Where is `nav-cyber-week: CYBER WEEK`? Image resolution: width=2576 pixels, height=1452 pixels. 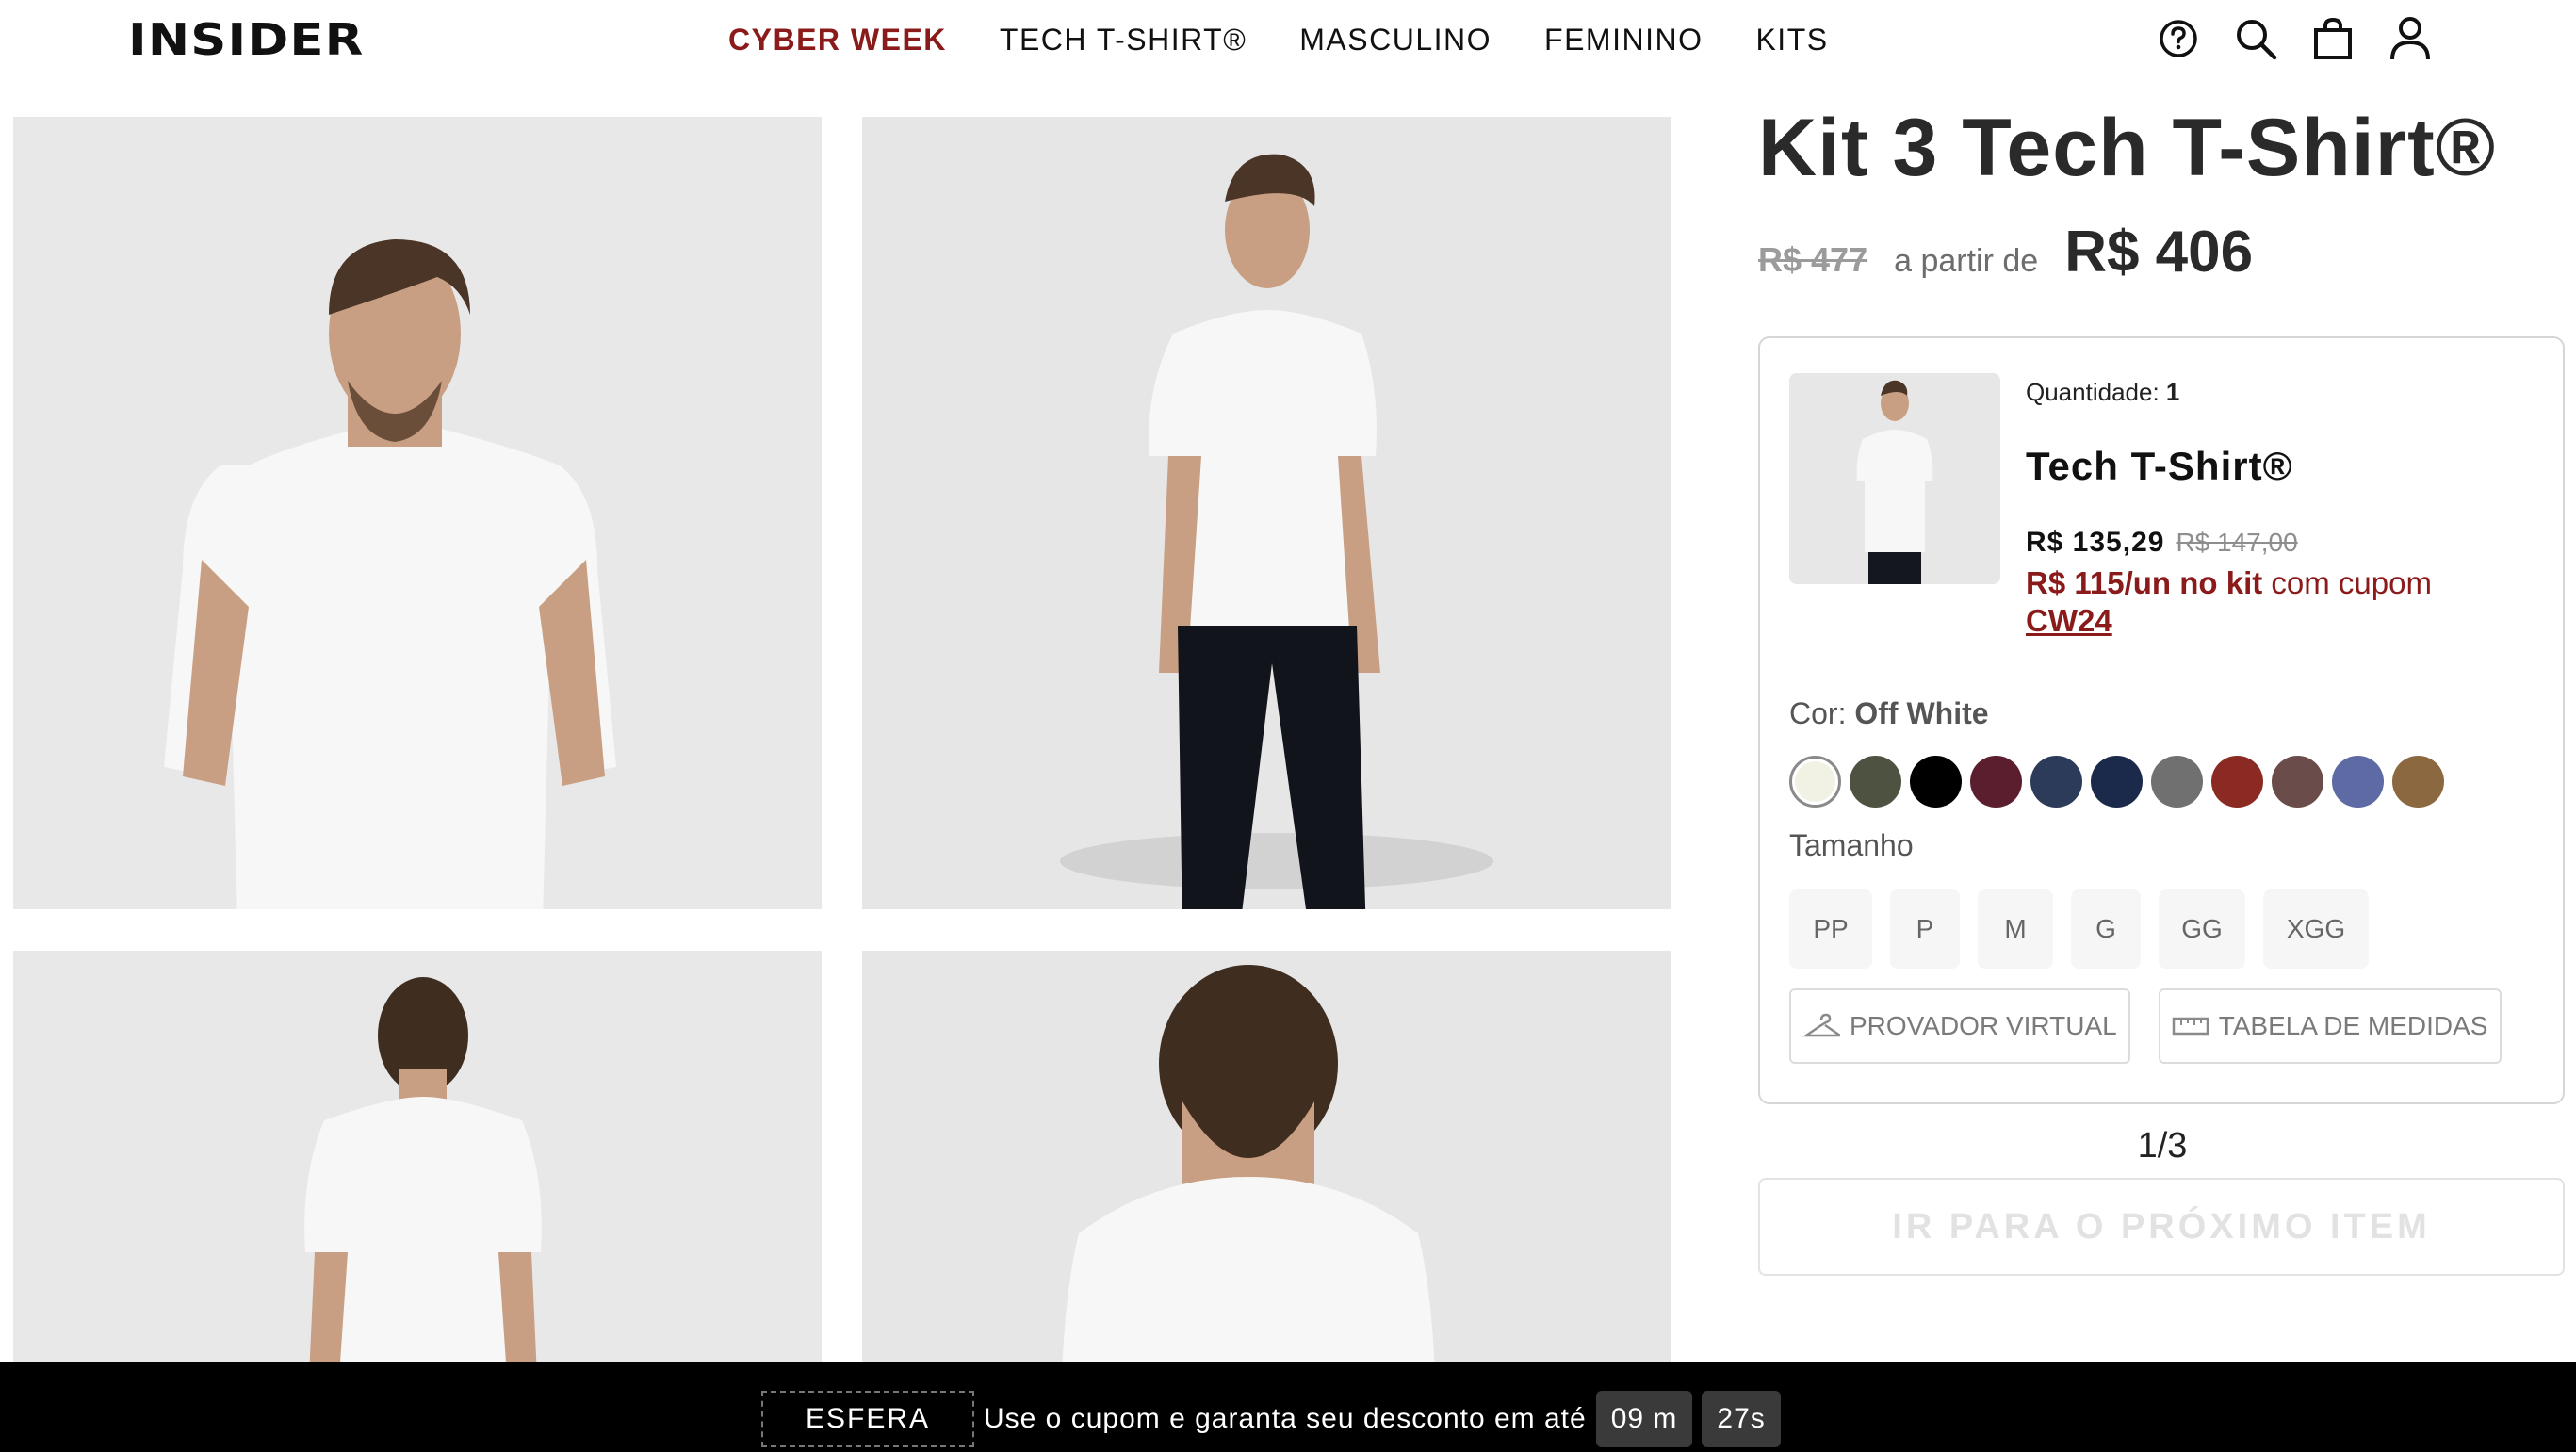
nav-cyber-week: CYBER WEEK is located at coordinates (837, 39).